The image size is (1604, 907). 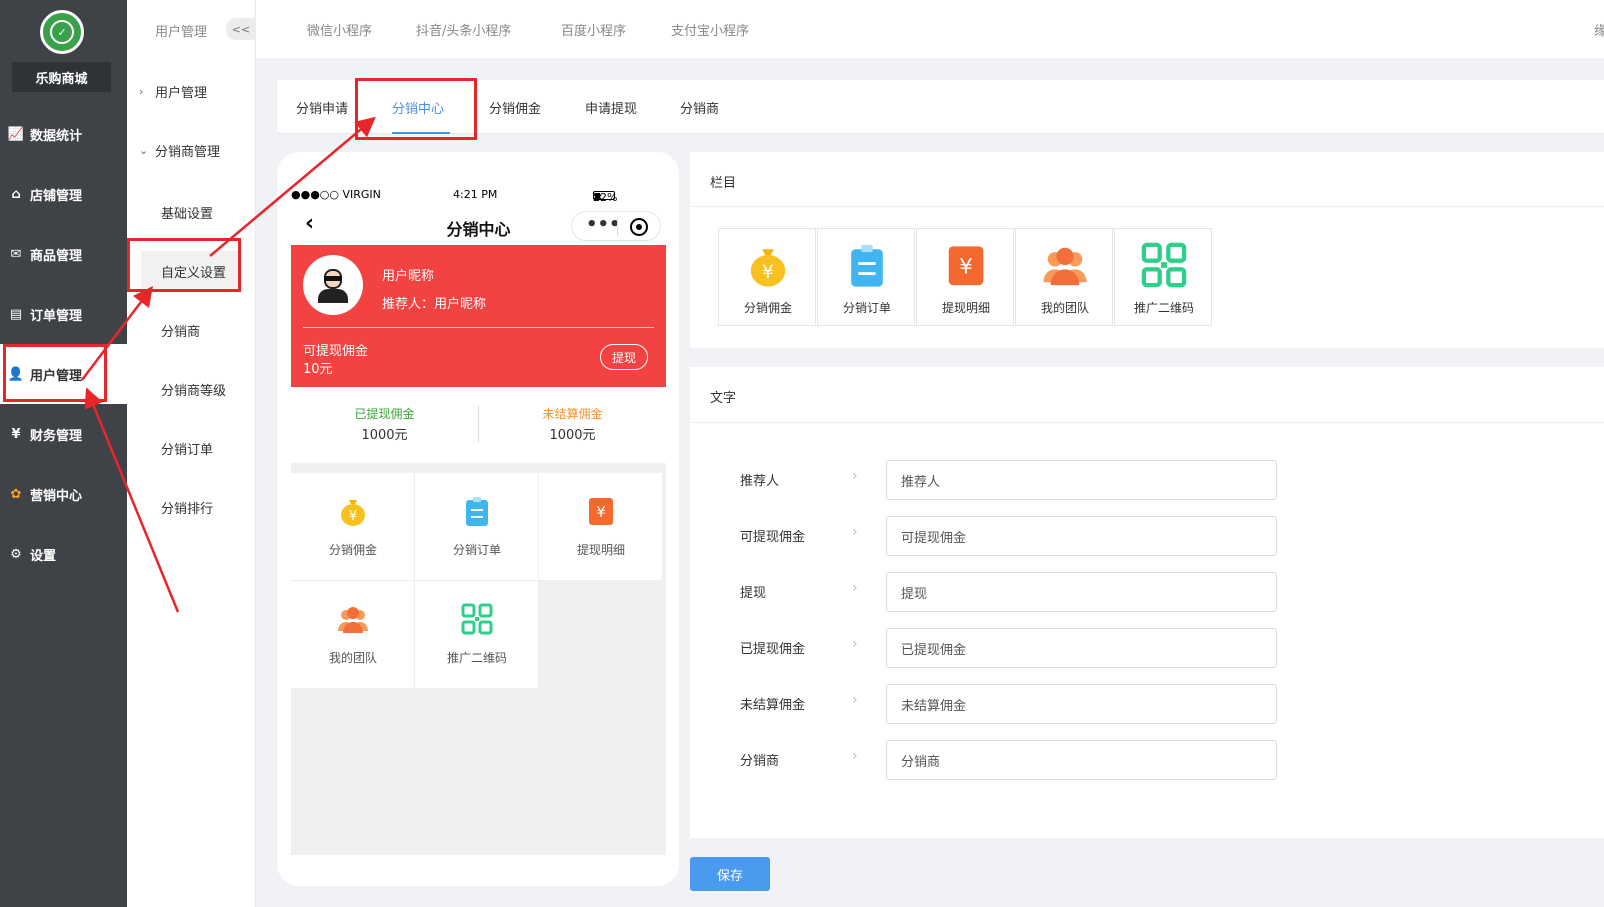 I want to click on withdrawable-label: 可提现佣金, so click(x=336, y=351).